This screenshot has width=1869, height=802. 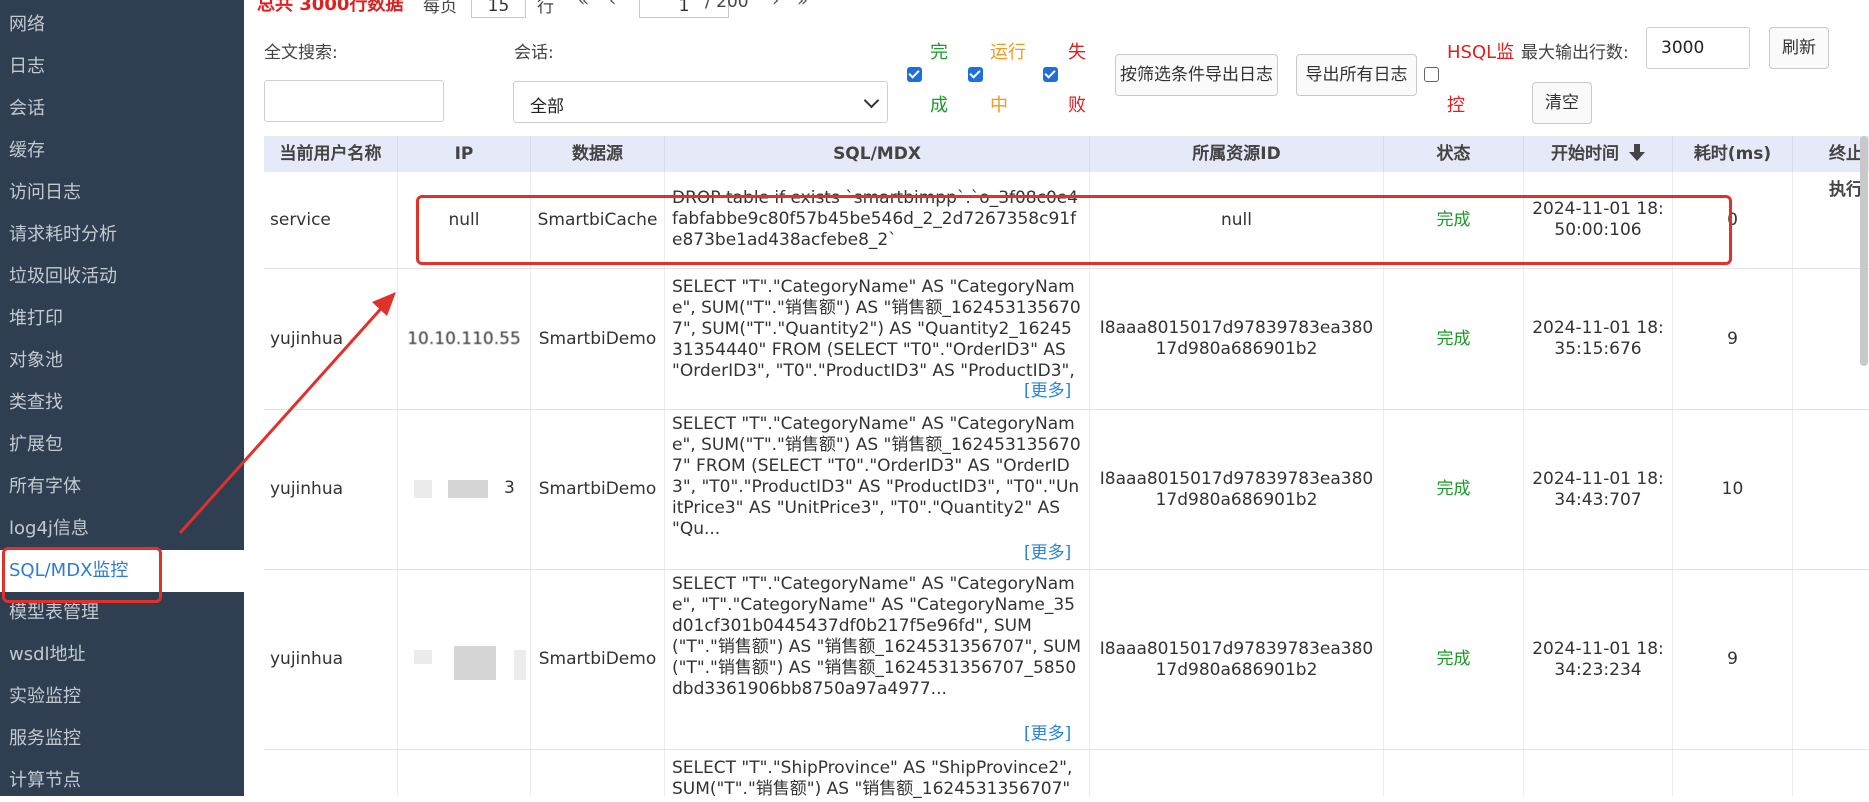 I want to click on annotation-arrow, so click(x=287, y=413).